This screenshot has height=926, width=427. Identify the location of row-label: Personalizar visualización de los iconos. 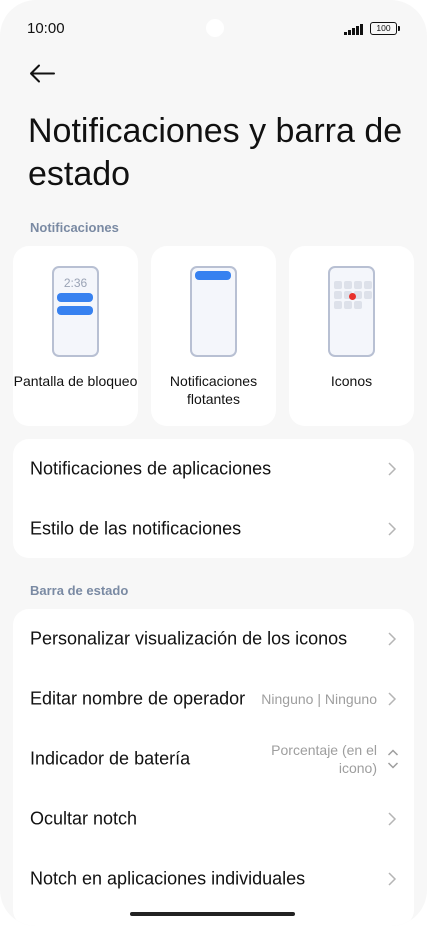
(189, 638).